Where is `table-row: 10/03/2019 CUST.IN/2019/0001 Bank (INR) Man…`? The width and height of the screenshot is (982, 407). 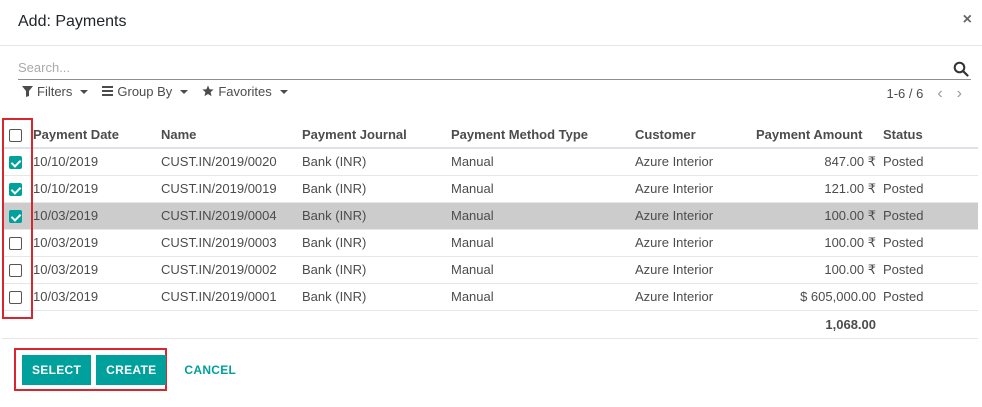 table-row: 10/03/2019 CUST.IN/2019/0001 Bank (INR) Man… is located at coordinates (490, 297).